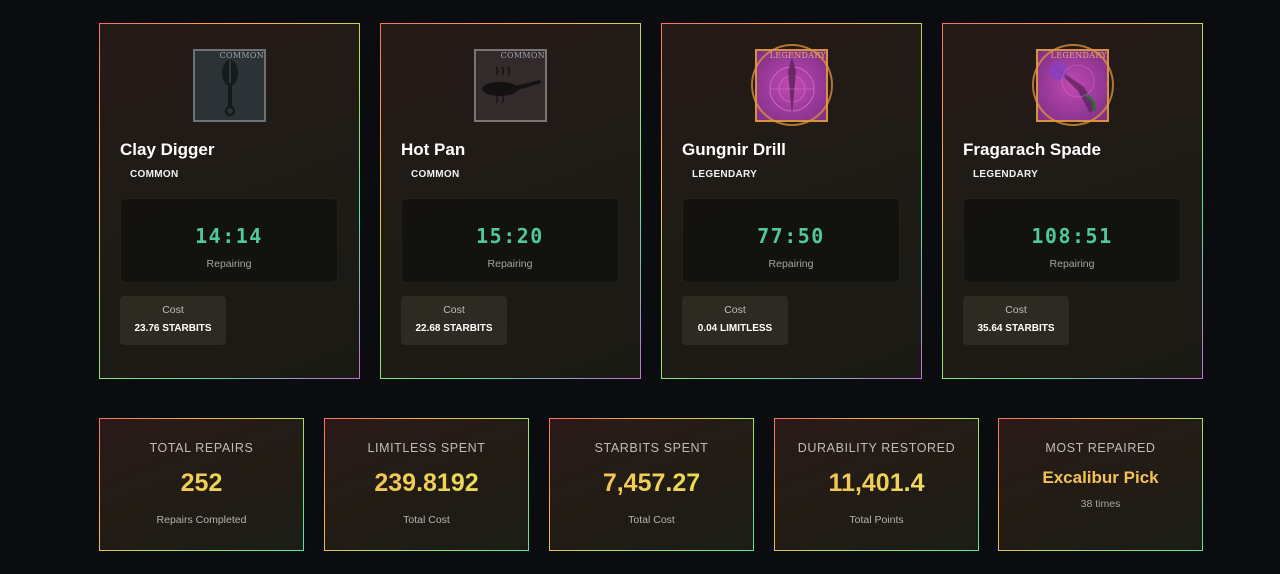 This screenshot has height=574, width=1280. Describe the element at coordinates (1100, 477) in the screenshot. I see `most-repaired-item: Excalibur Pick` at that location.